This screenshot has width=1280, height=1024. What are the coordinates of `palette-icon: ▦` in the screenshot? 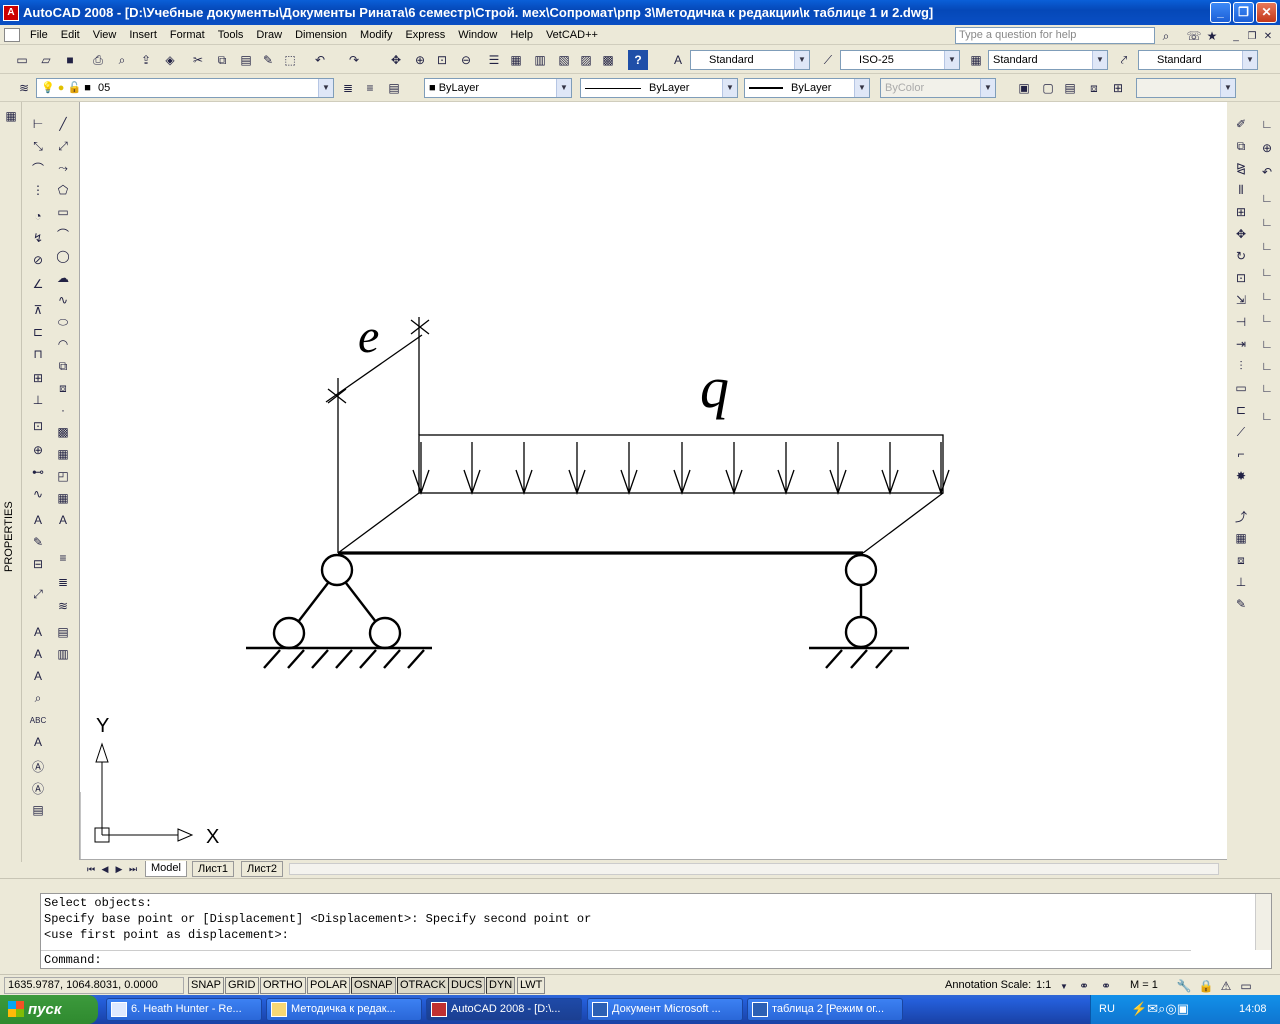 It's located at (11, 116).